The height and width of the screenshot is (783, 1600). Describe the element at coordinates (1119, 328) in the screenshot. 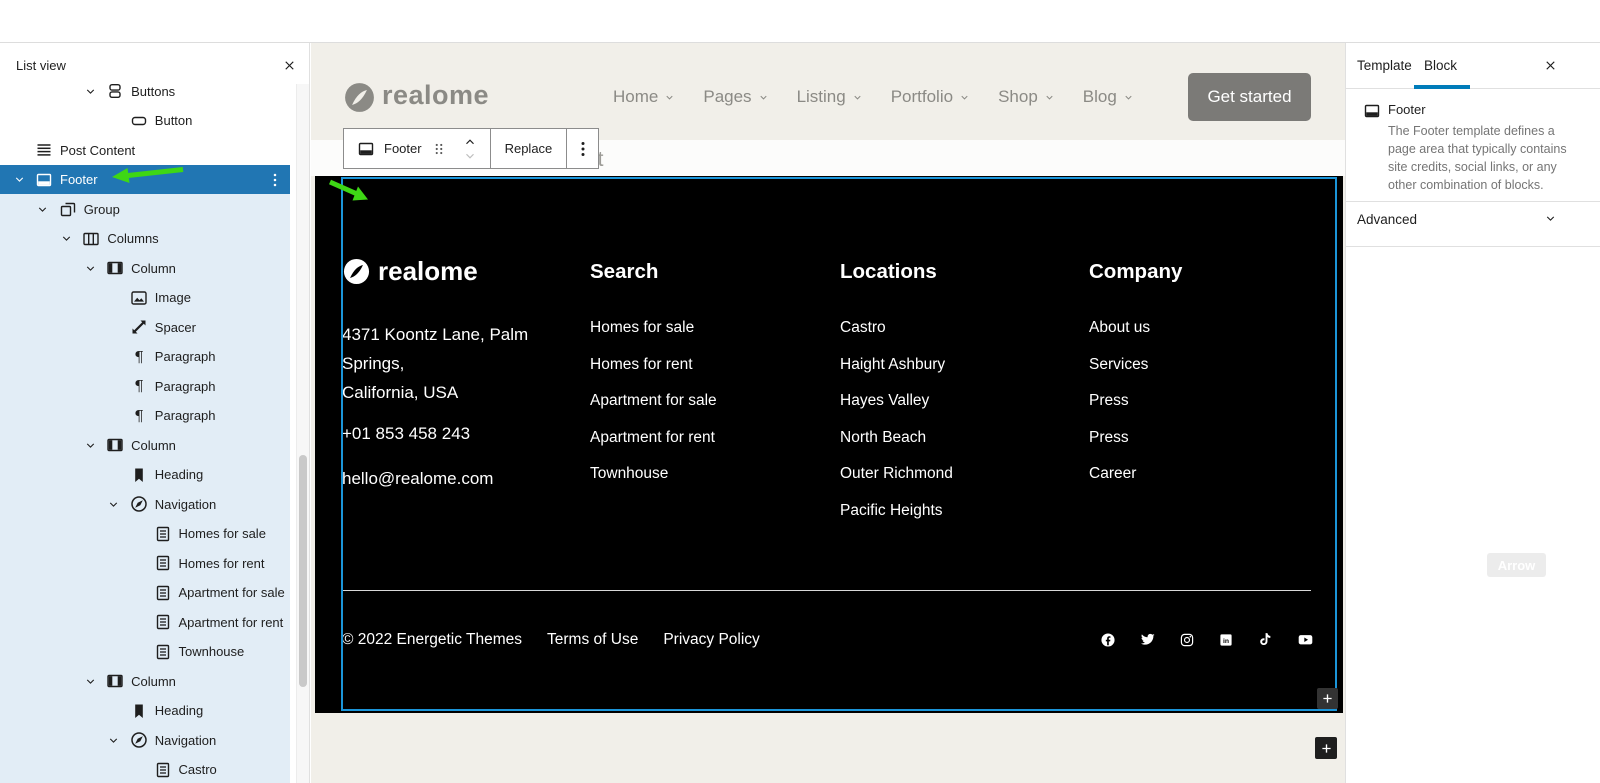

I see `footer-link: About us` at that location.